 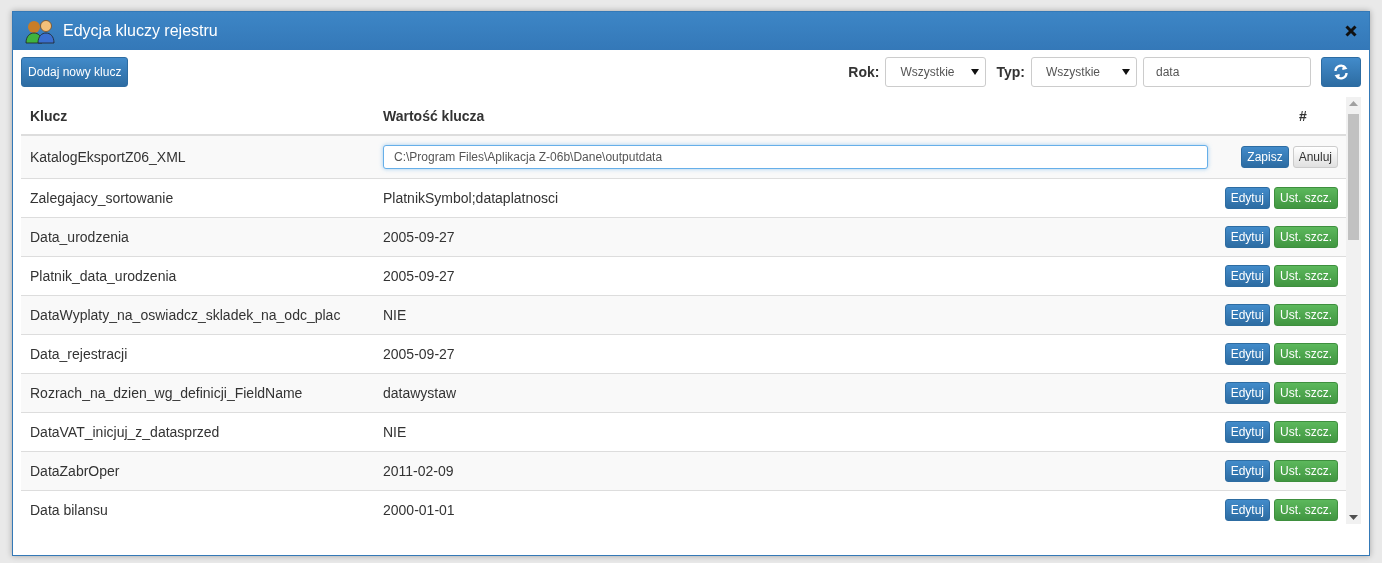 What do you see at coordinates (80, 237) in the screenshot?
I see `key-cell-text: Data_urodzenia` at bounding box center [80, 237].